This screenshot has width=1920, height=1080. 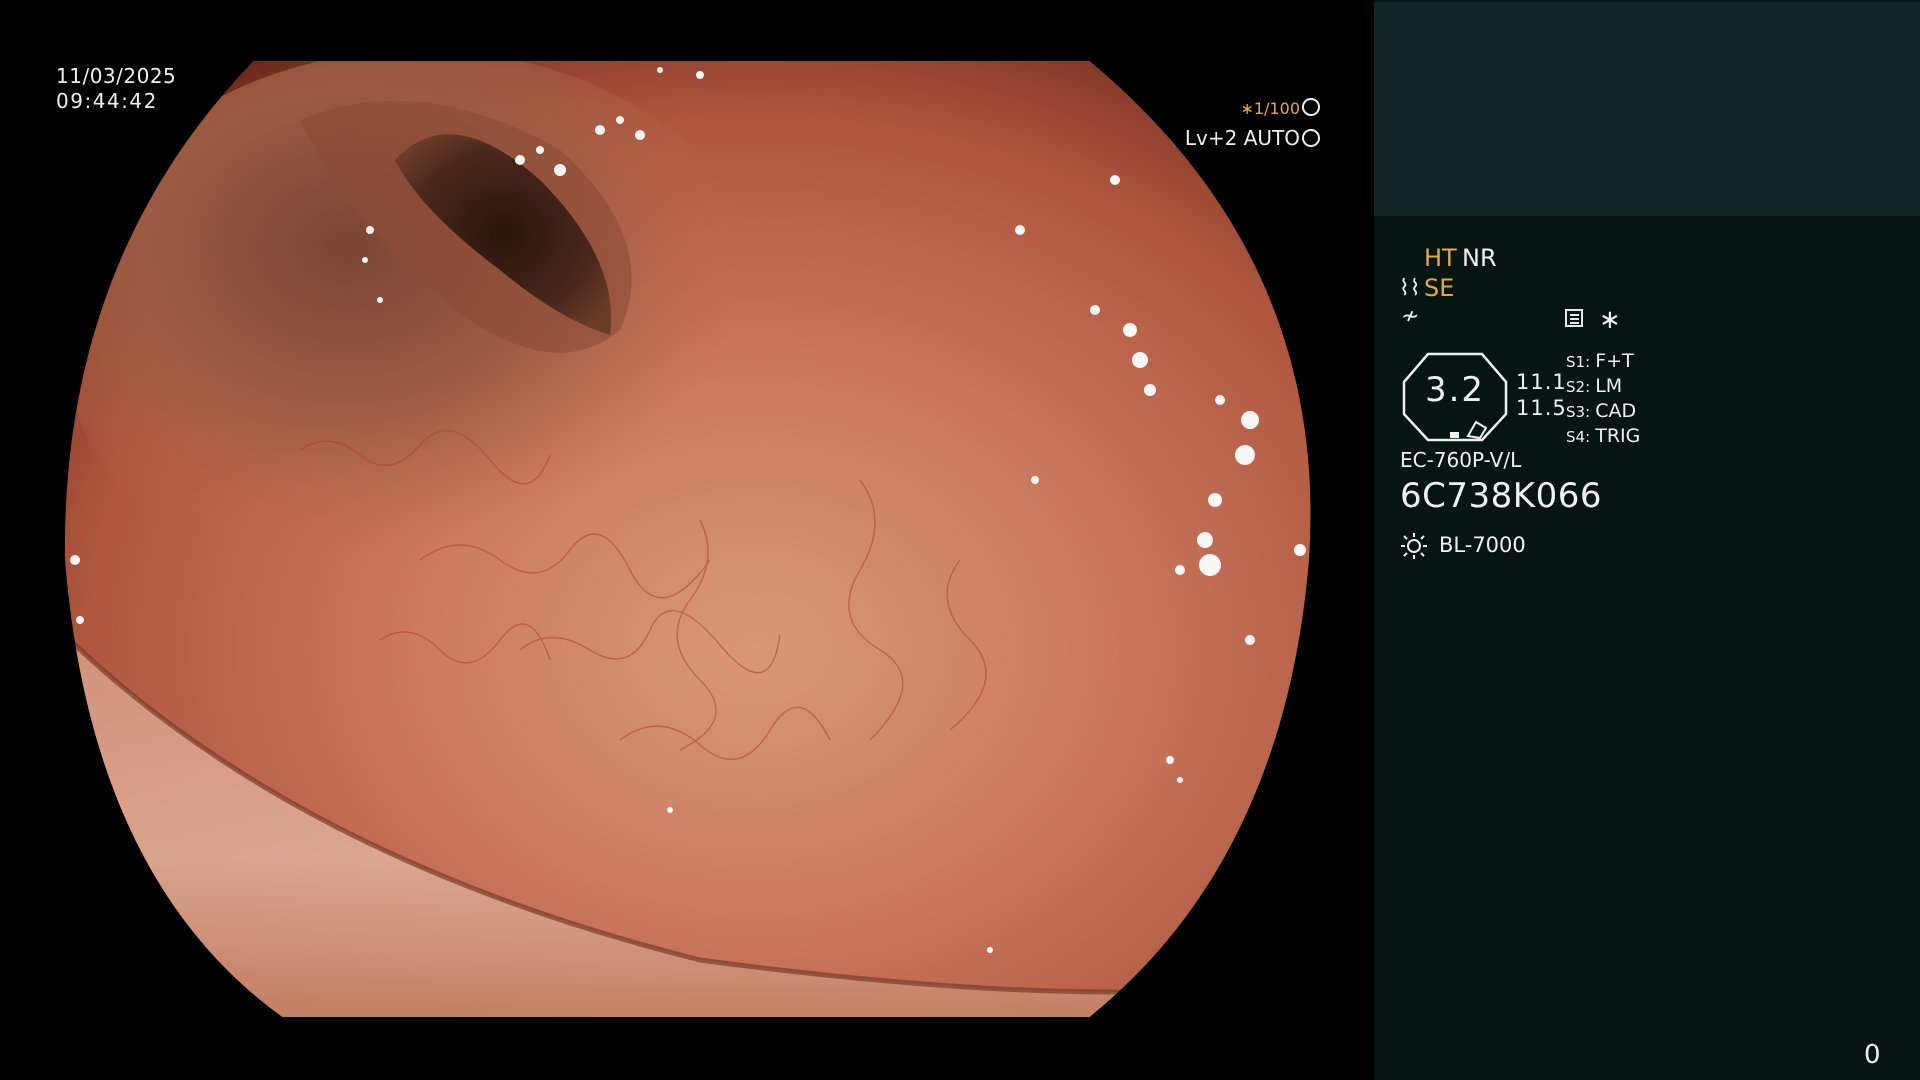 What do you see at coordinates (1578, 387) in the screenshot?
I see `s2-label: S2:` at bounding box center [1578, 387].